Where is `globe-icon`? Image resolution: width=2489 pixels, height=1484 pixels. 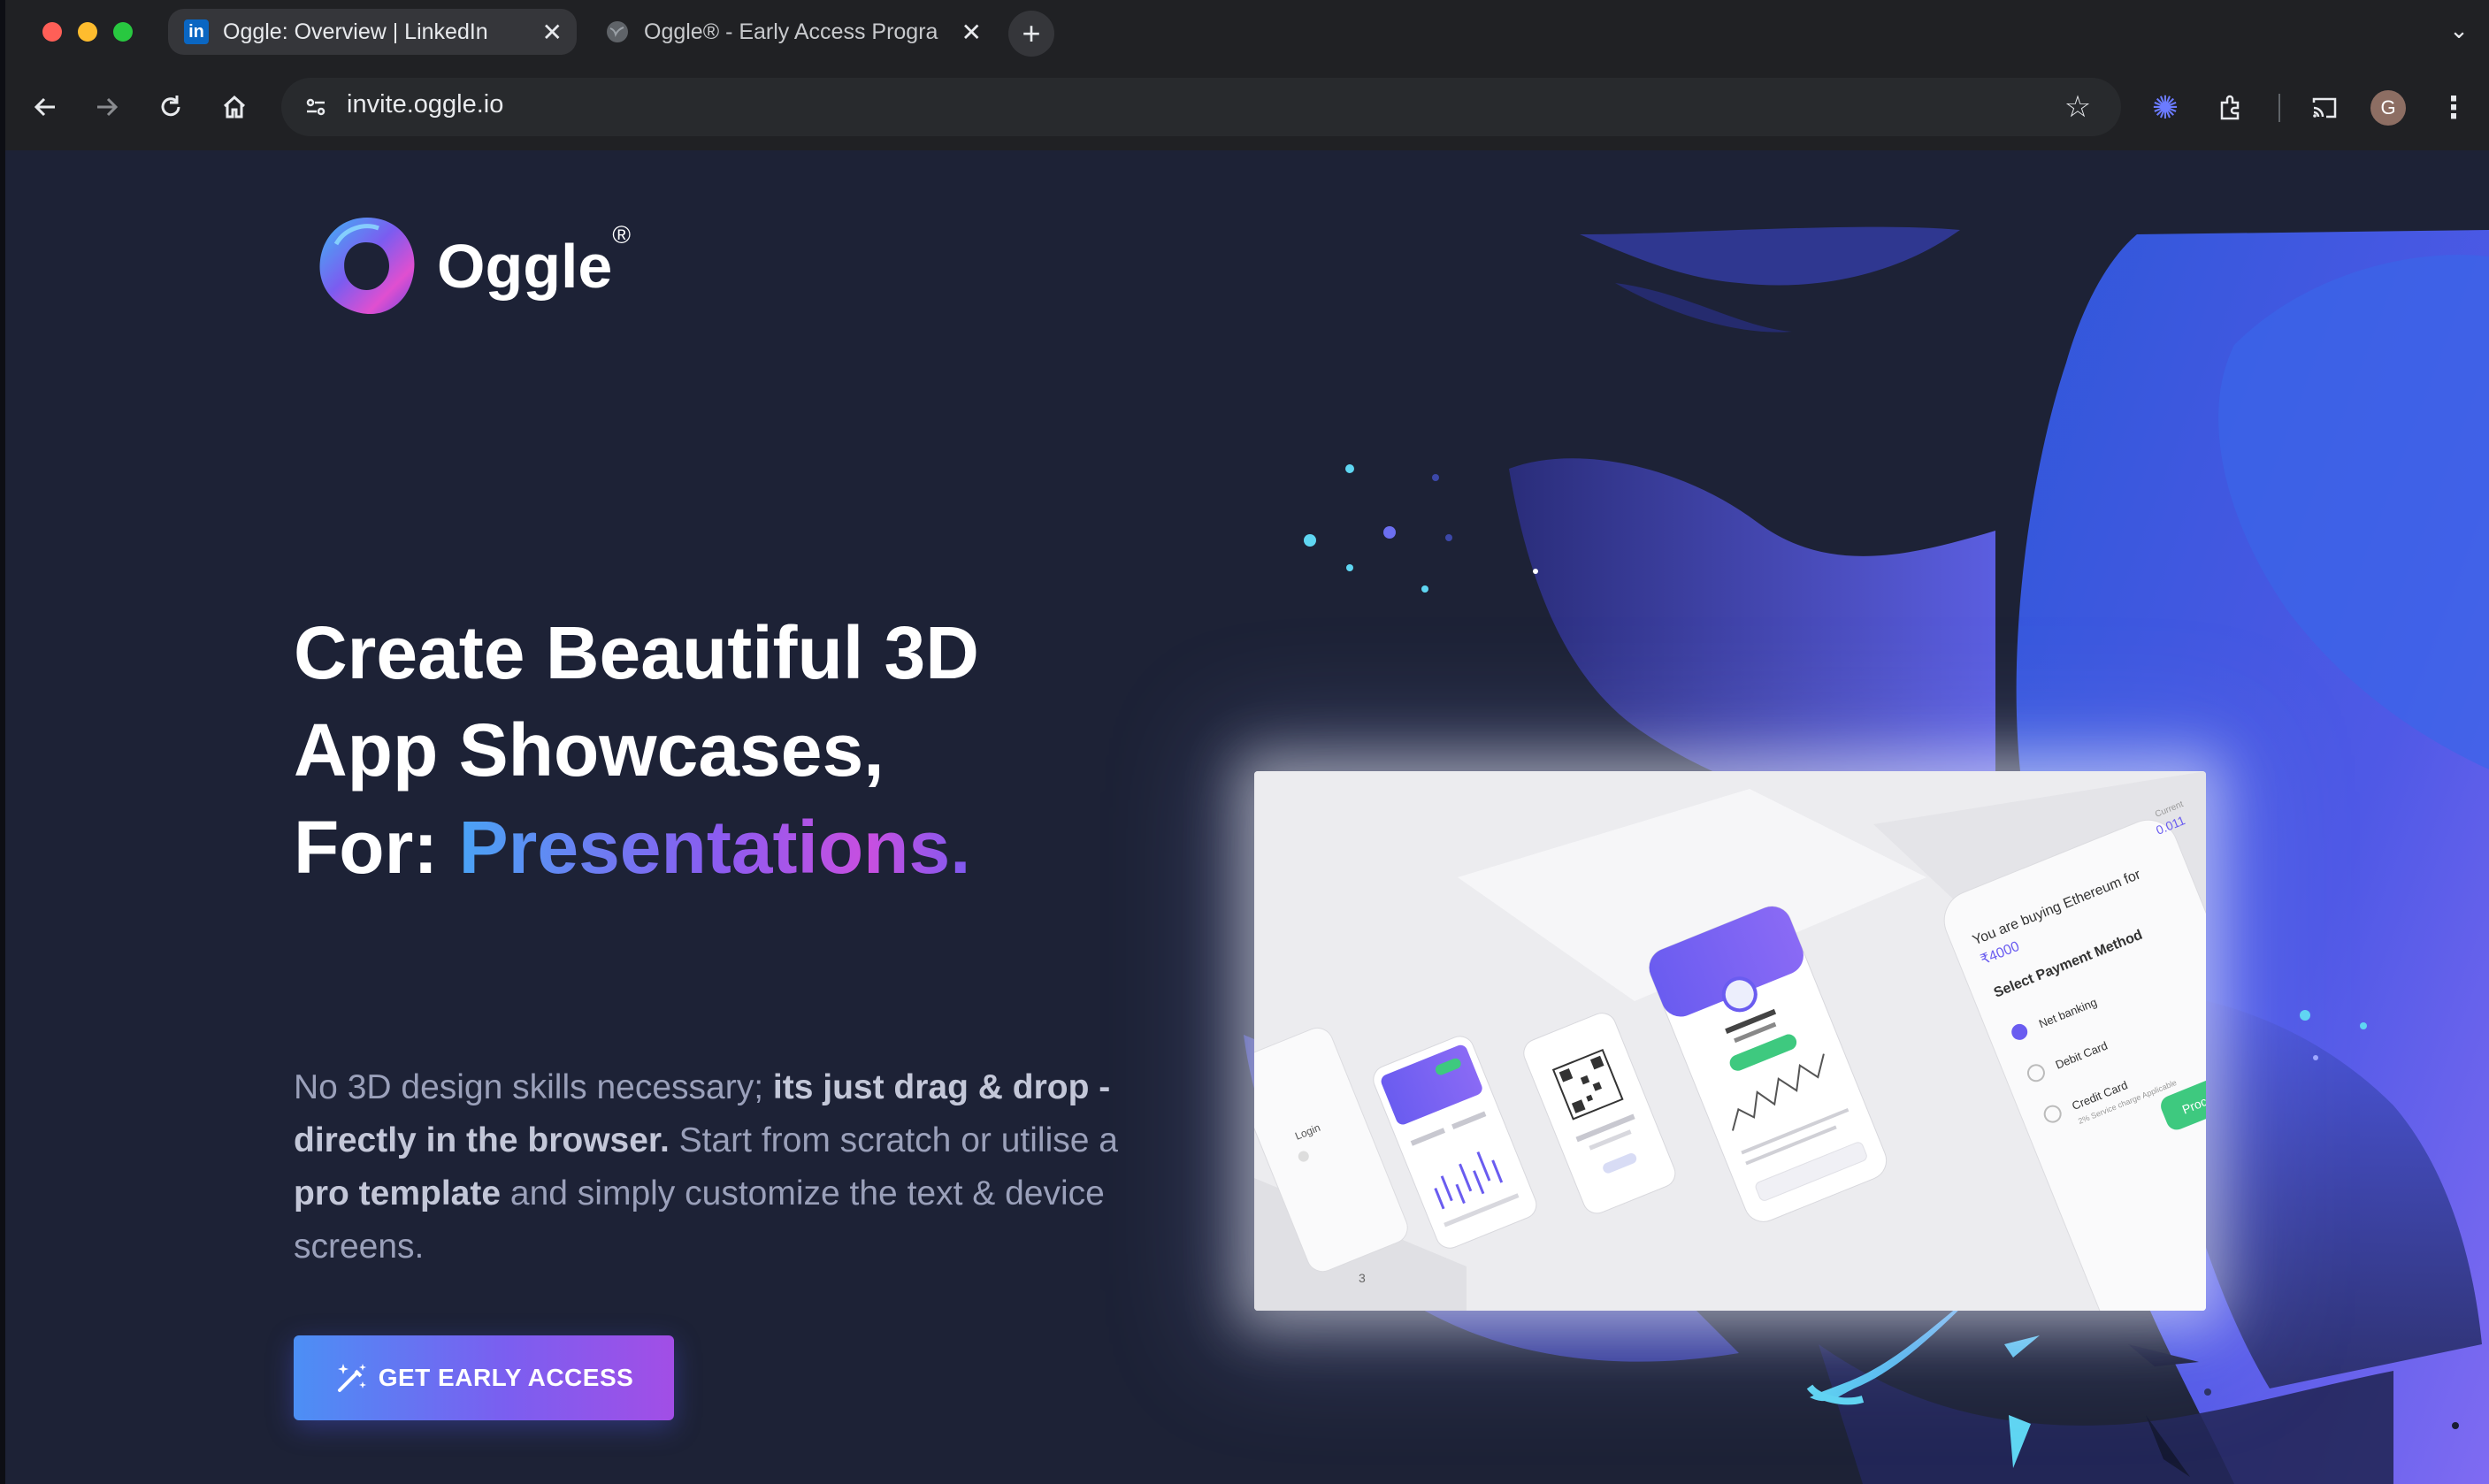
globe-icon is located at coordinates (617, 31).